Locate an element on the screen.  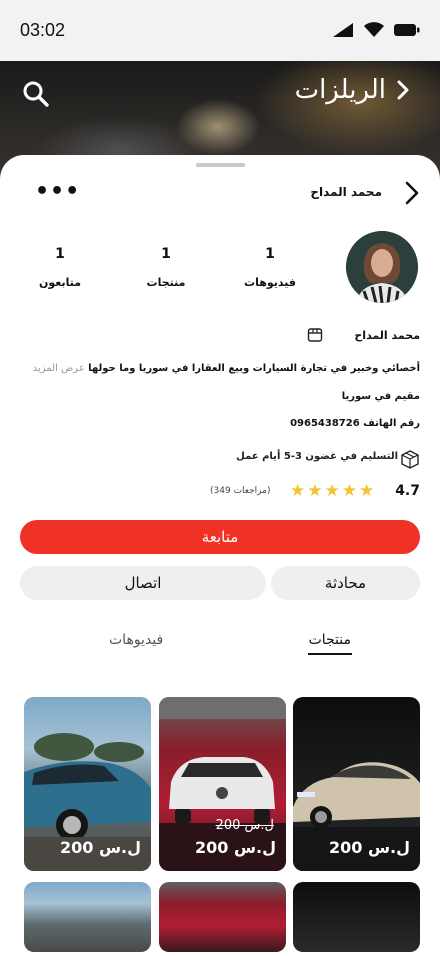
reels-back-link: الريلزات is located at coordinates (352, 90).